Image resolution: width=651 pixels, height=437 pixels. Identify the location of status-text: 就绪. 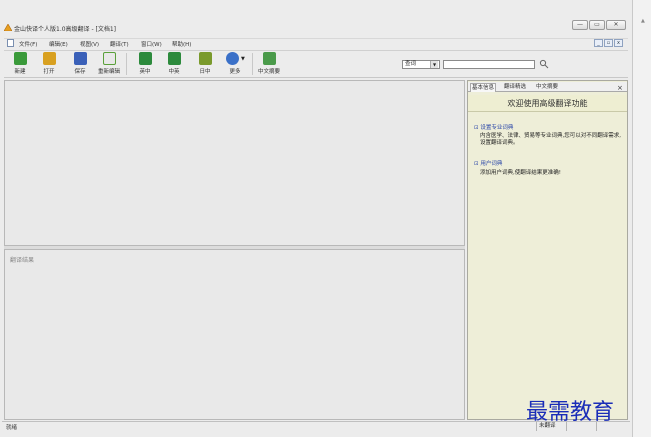
(12, 428).